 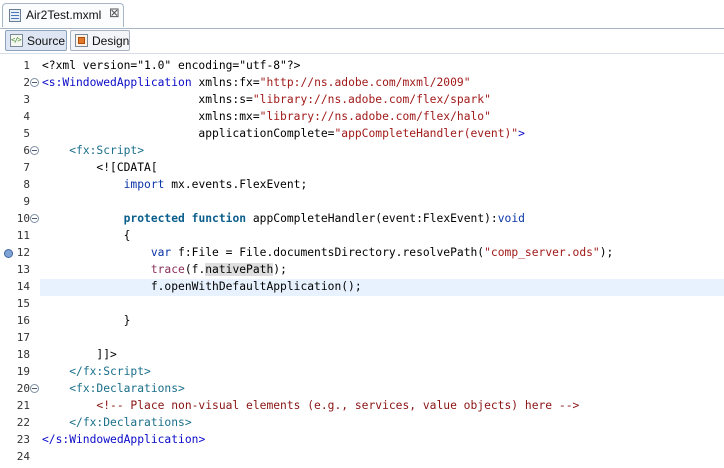 I want to click on editor-toolbar: Source Design, so click(x=362, y=41).